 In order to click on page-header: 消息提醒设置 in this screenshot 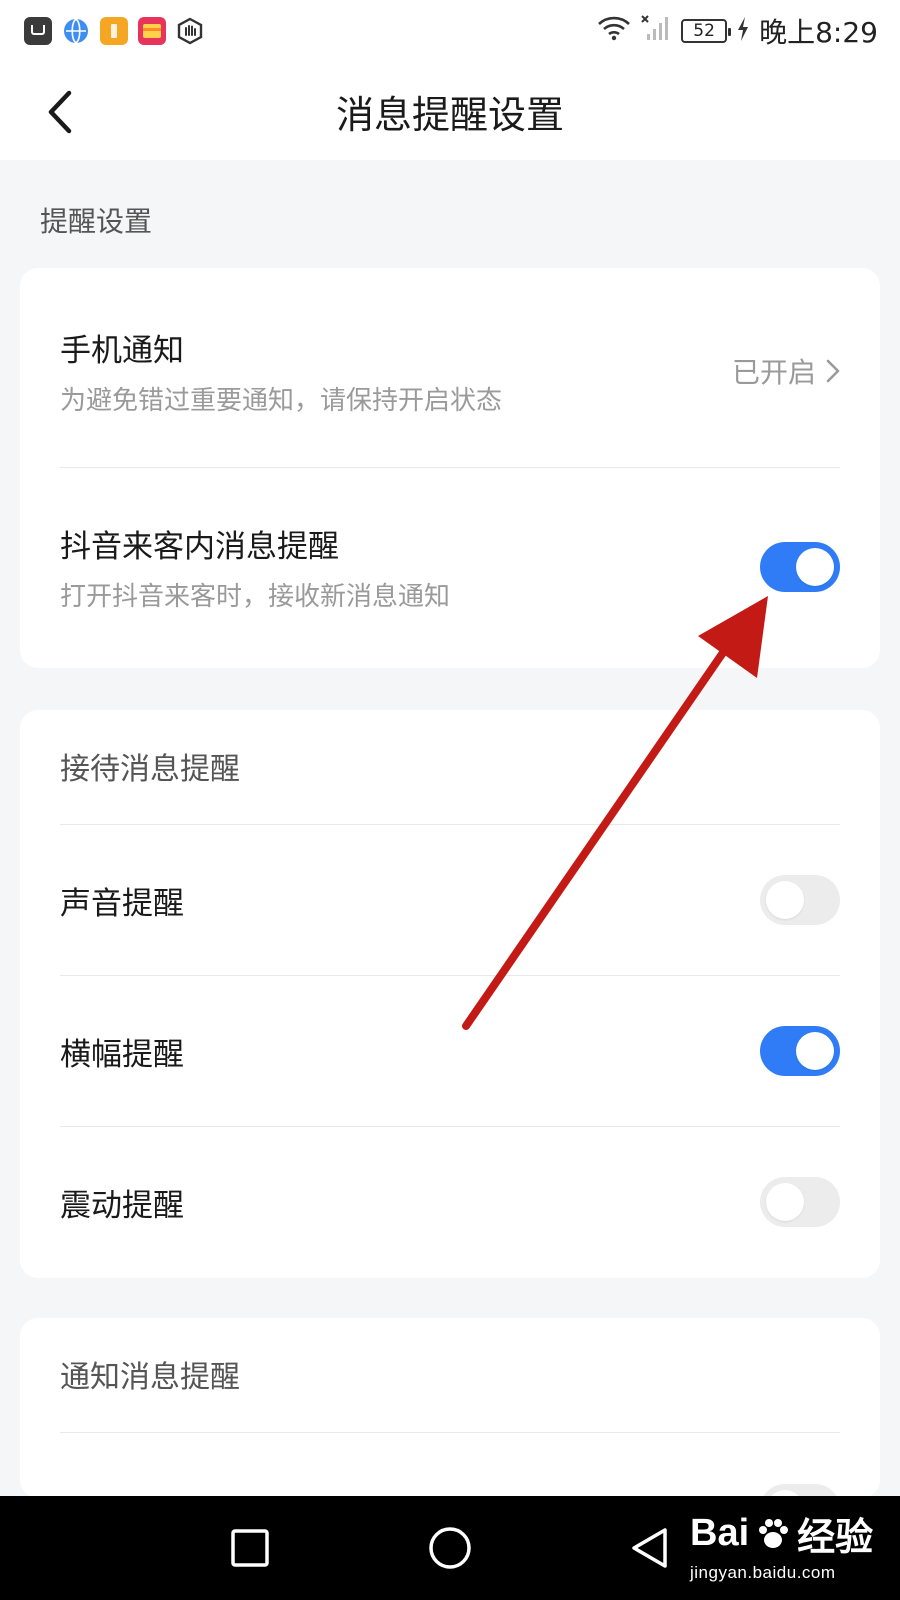, I will do `click(450, 111)`.